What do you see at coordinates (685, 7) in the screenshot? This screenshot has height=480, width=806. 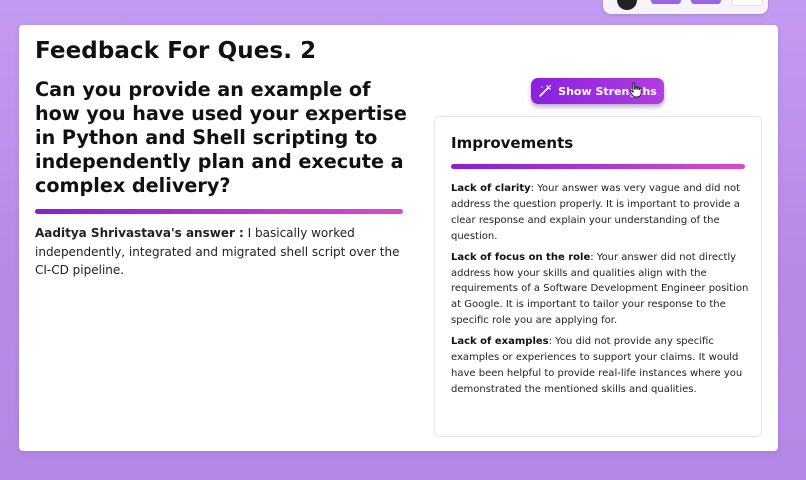 I see `top-toolbar` at bounding box center [685, 7].